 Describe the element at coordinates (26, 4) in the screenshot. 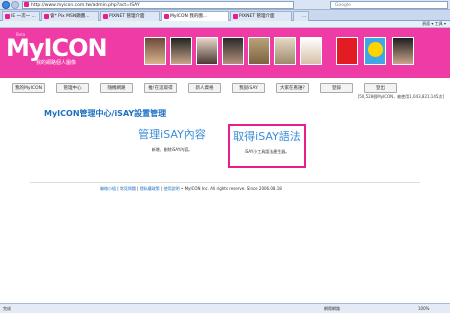

I see `site-favicon-icon` at that location.